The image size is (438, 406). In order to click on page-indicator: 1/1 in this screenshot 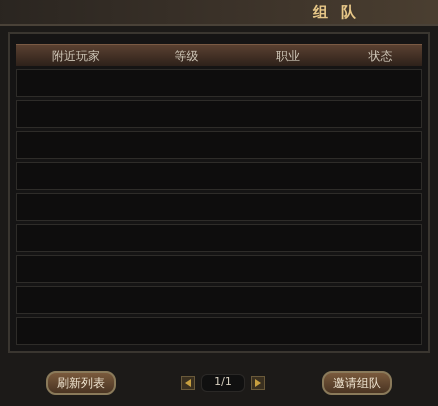, I will do `click(223, 383)`.